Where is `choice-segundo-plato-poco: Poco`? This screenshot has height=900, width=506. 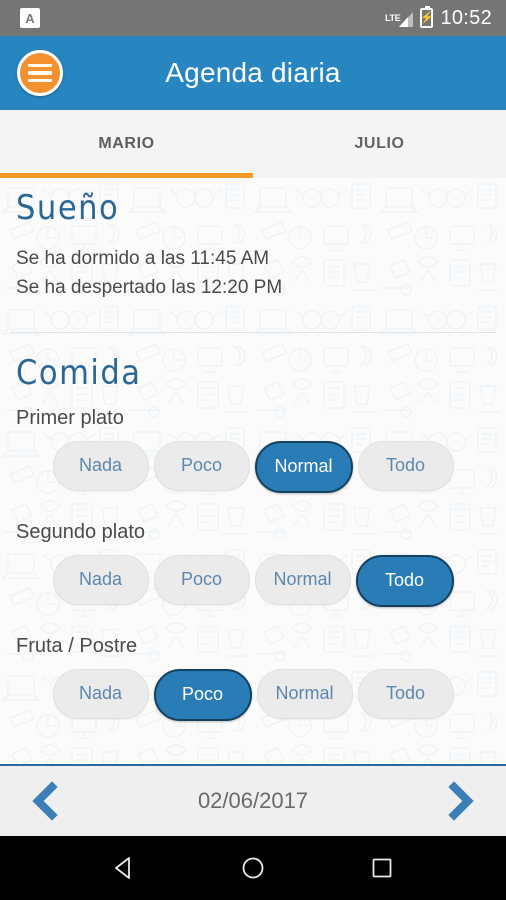
choice-segundo-plato-poco: Poco is located at coordinates (201, 579).